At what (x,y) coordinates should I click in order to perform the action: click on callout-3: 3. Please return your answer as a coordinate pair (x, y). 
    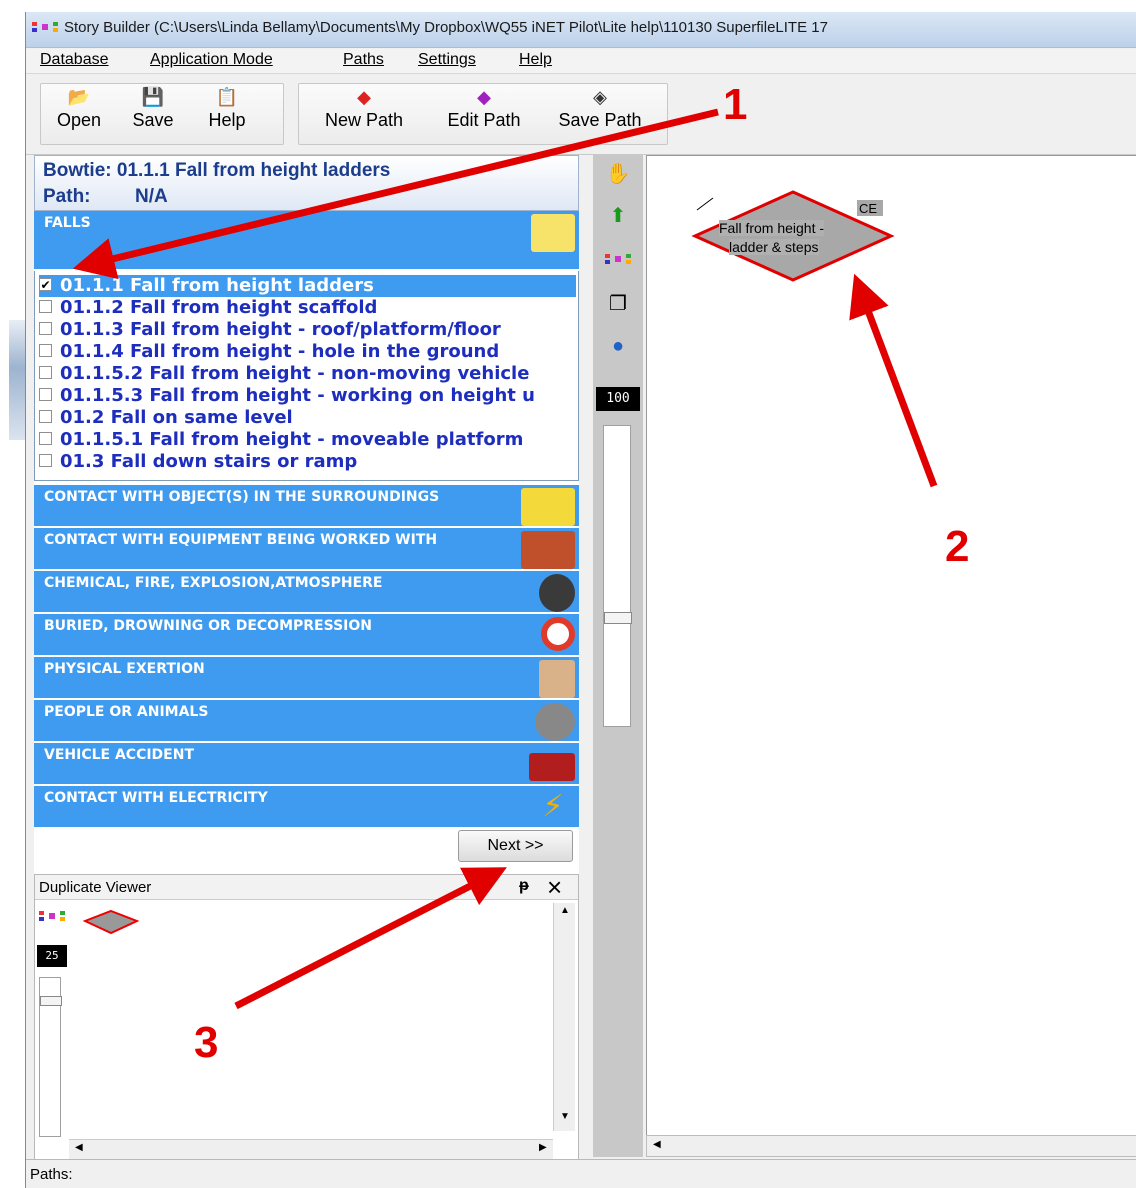
    Looking at the image, I should click on (206, 1042).